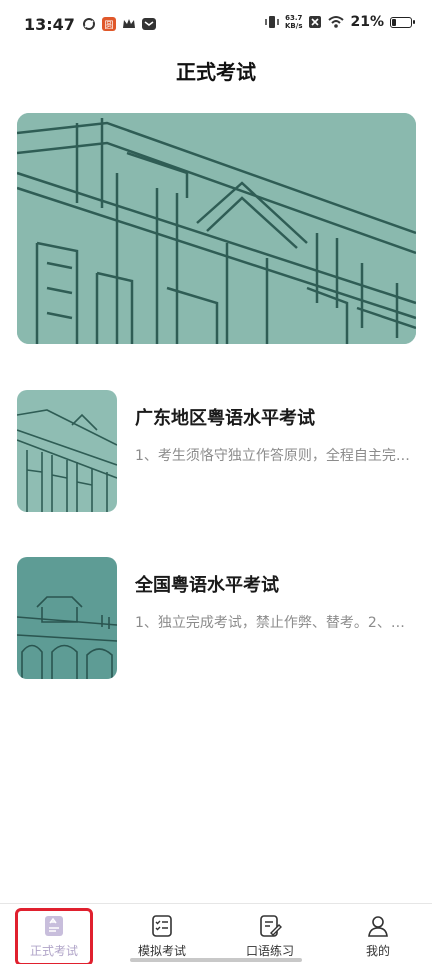 This screenshot has width=432, height=964. I want to click on battery-percent: 21%, so click(367, 22).